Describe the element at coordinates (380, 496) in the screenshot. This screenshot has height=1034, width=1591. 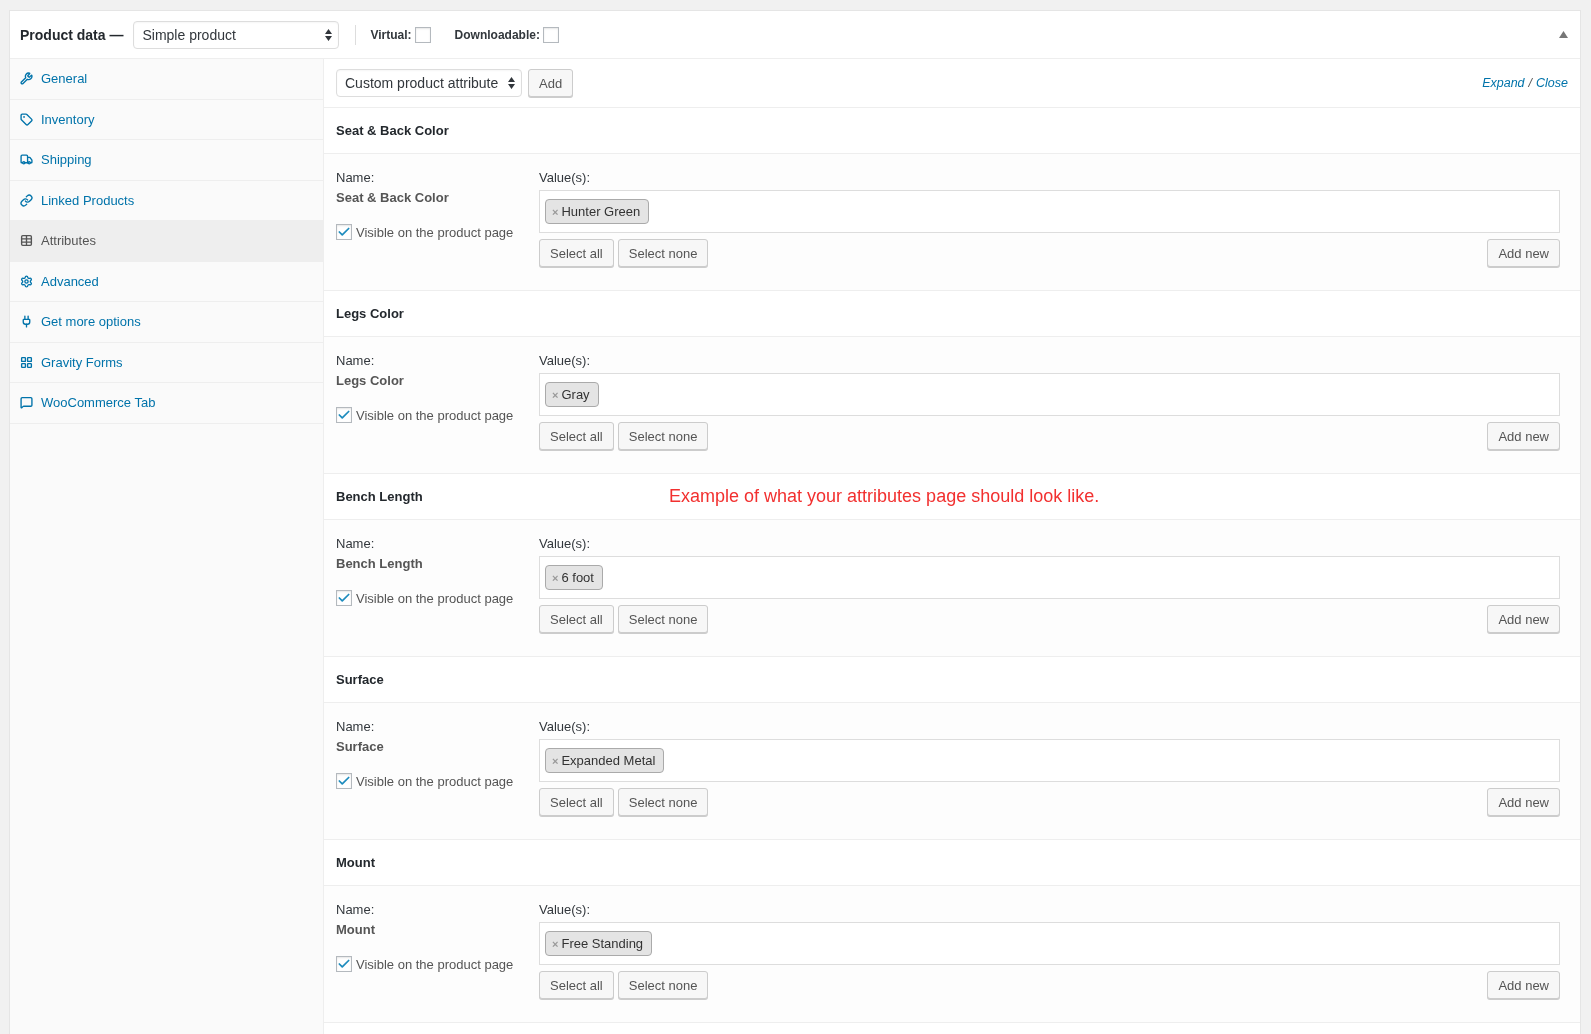
I see `attribute-title: Bench Length` at that location.